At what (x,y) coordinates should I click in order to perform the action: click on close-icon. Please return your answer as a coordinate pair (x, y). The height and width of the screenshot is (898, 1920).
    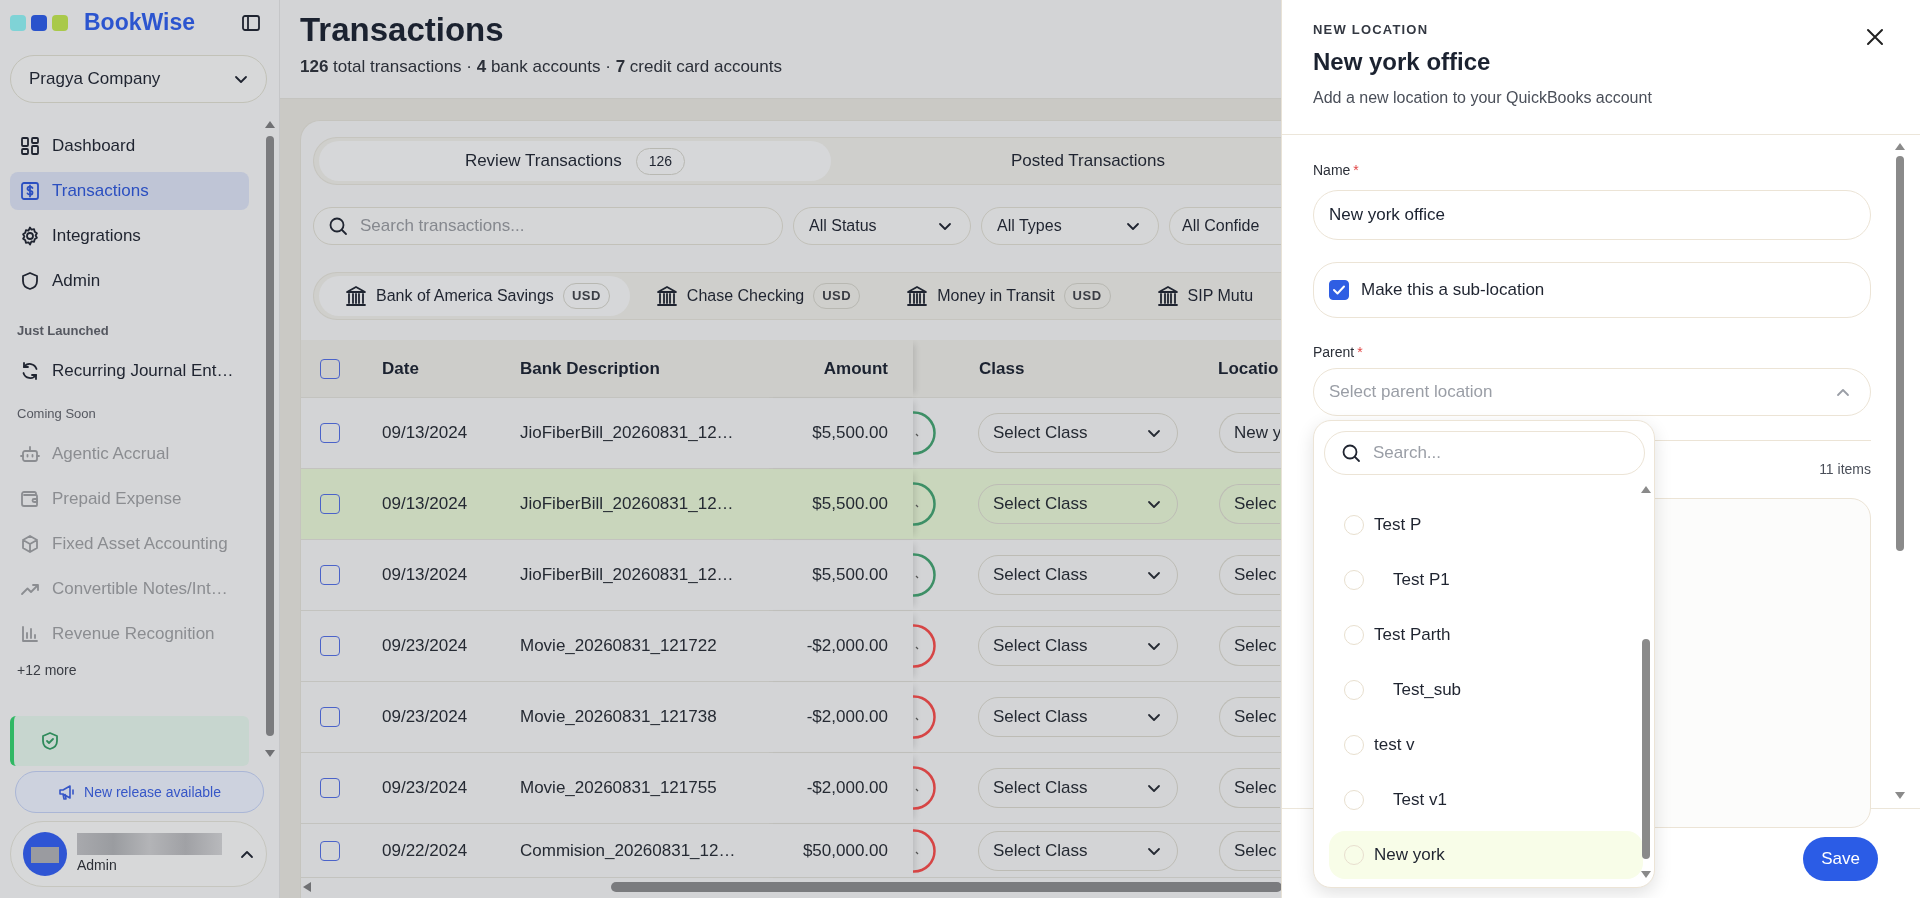
    Looking at the image, I should click on (1875, 37).